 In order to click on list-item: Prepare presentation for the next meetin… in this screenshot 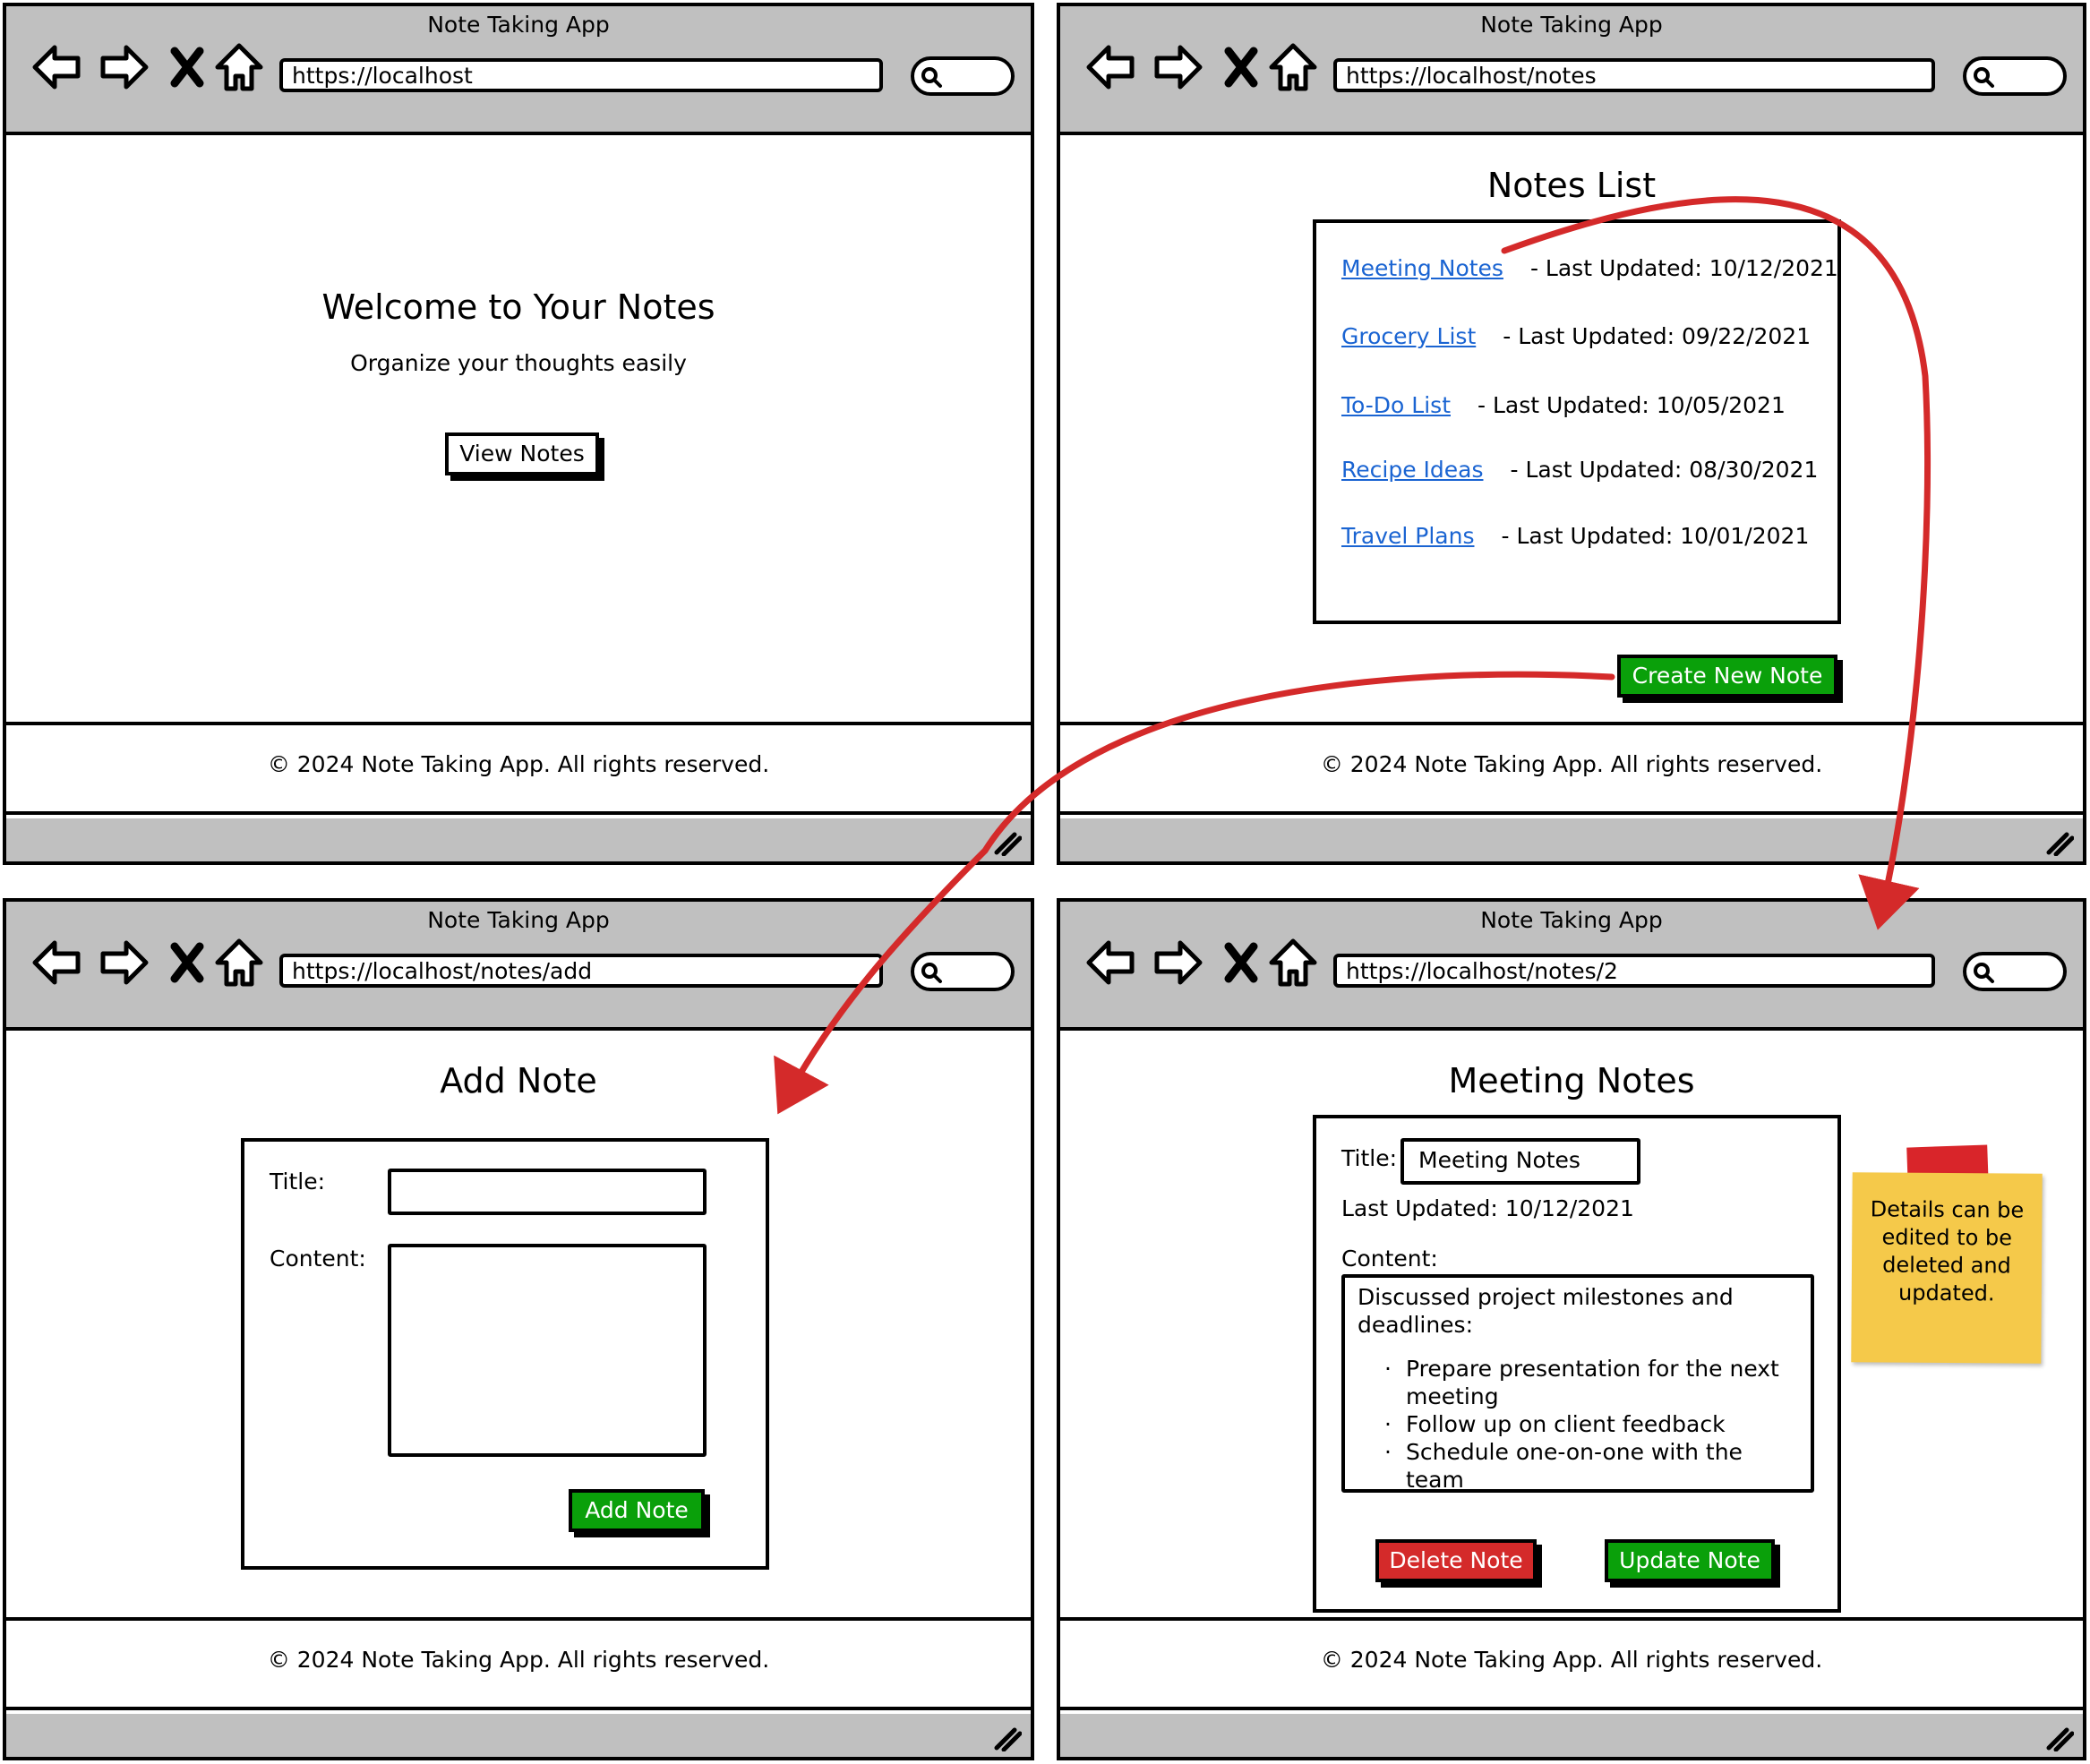, I will do `click(1578, 1383)`.